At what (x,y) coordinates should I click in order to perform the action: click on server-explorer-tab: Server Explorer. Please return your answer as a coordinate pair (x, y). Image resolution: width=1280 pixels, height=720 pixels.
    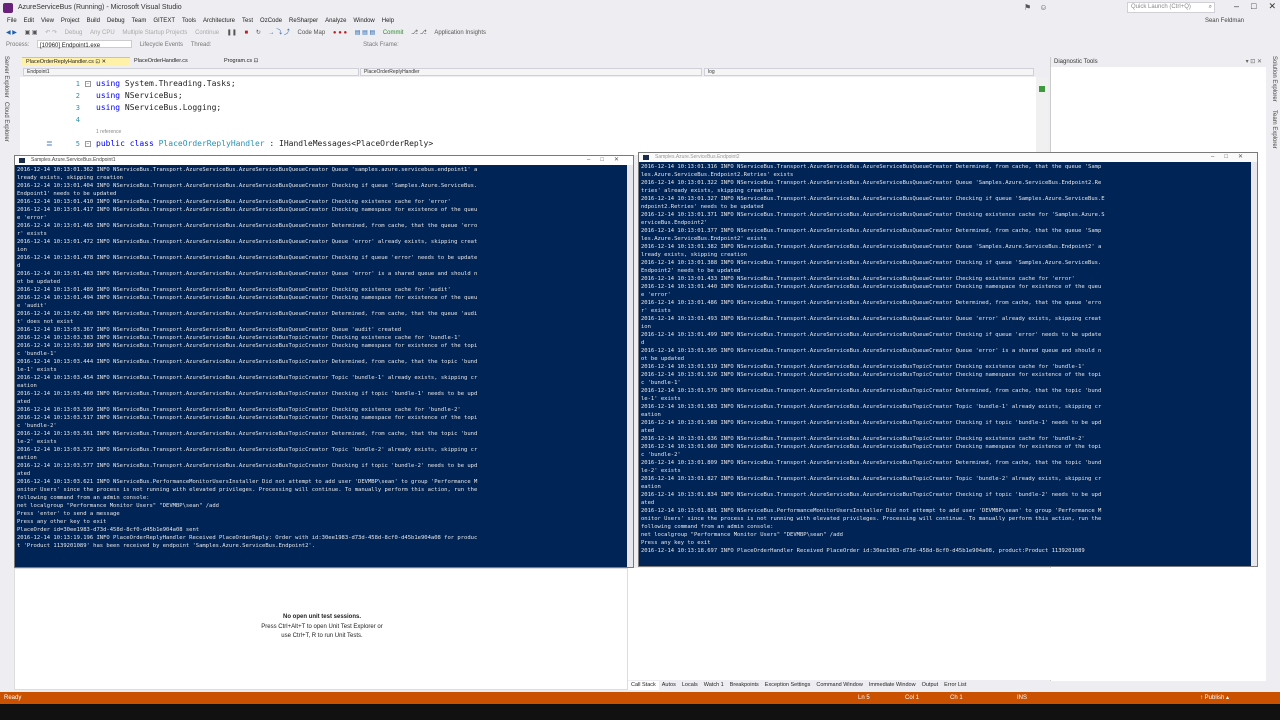
    Looking at the image, I should click on (6, 77).